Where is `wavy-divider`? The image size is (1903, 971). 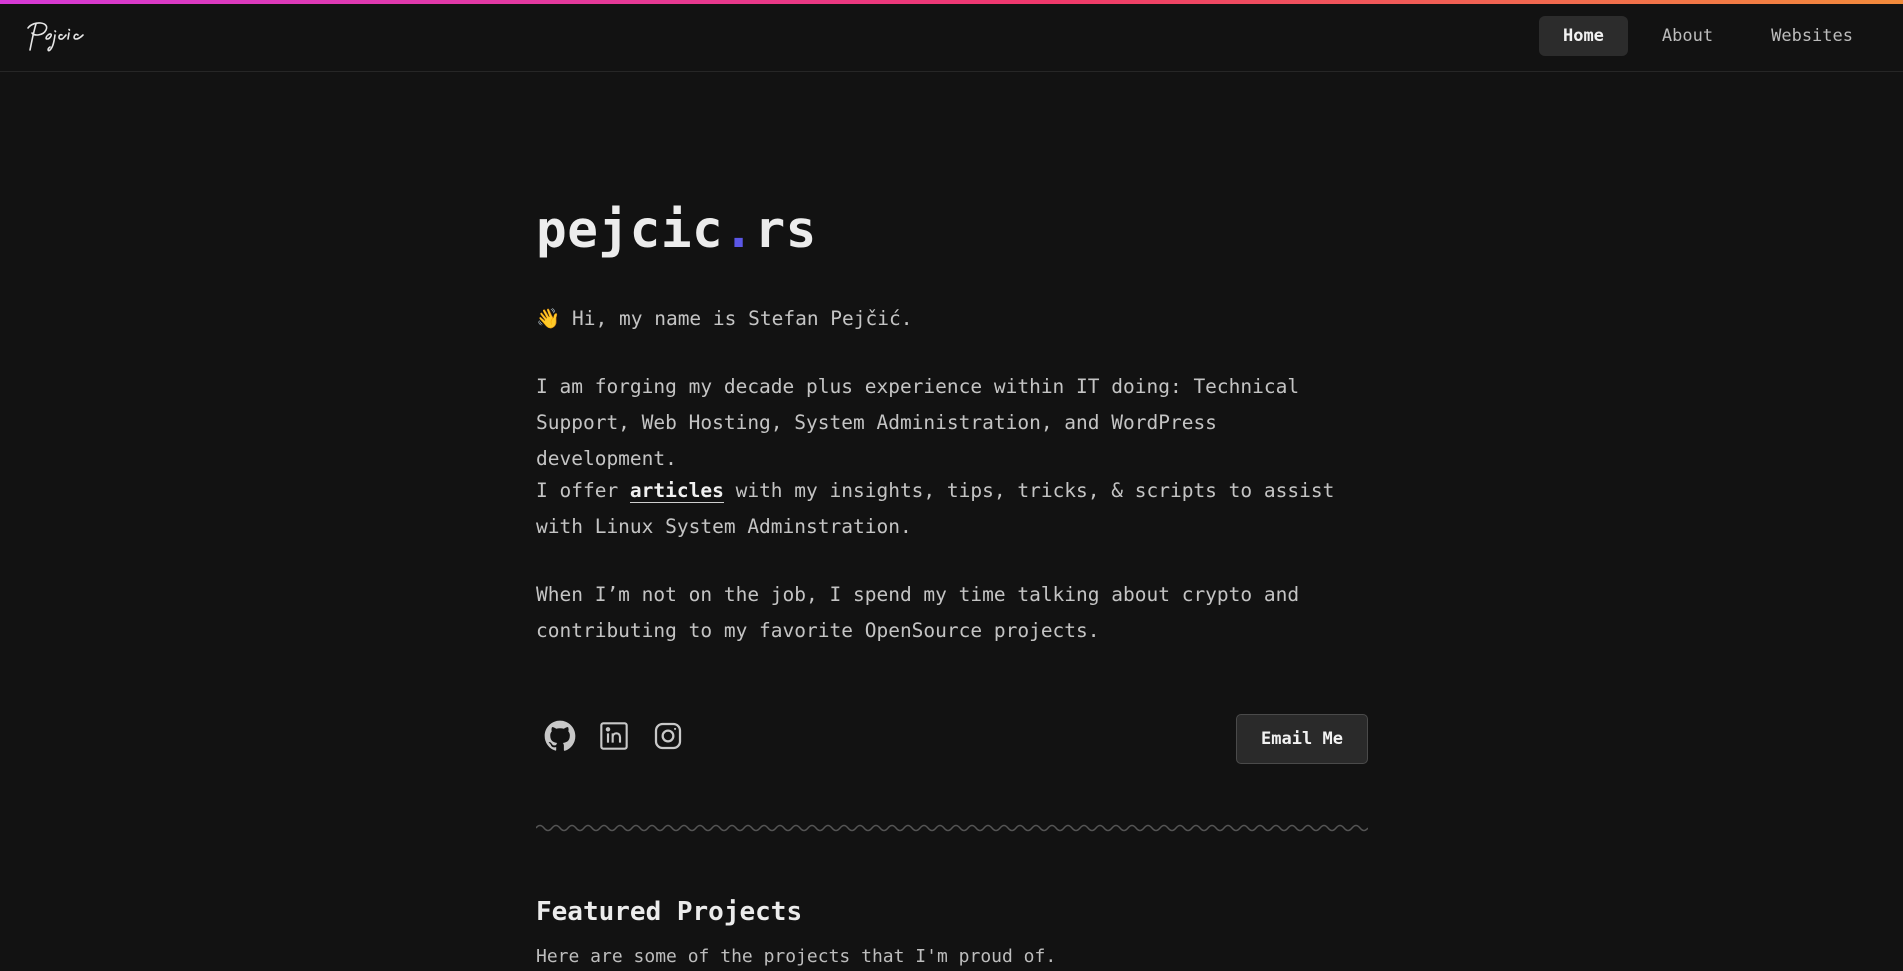 wavy-divider is located at coordinates (952, 828).